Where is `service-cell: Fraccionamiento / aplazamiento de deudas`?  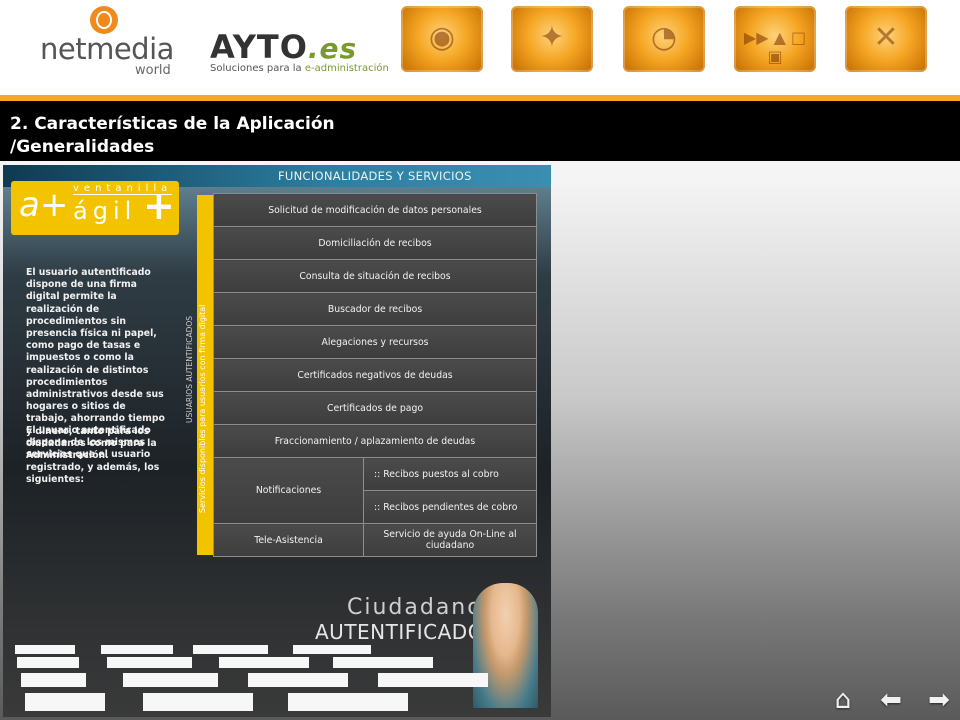 service-cell: Fraccionamiento / aplazamiento de deudas is located at coordinates (375, 441).